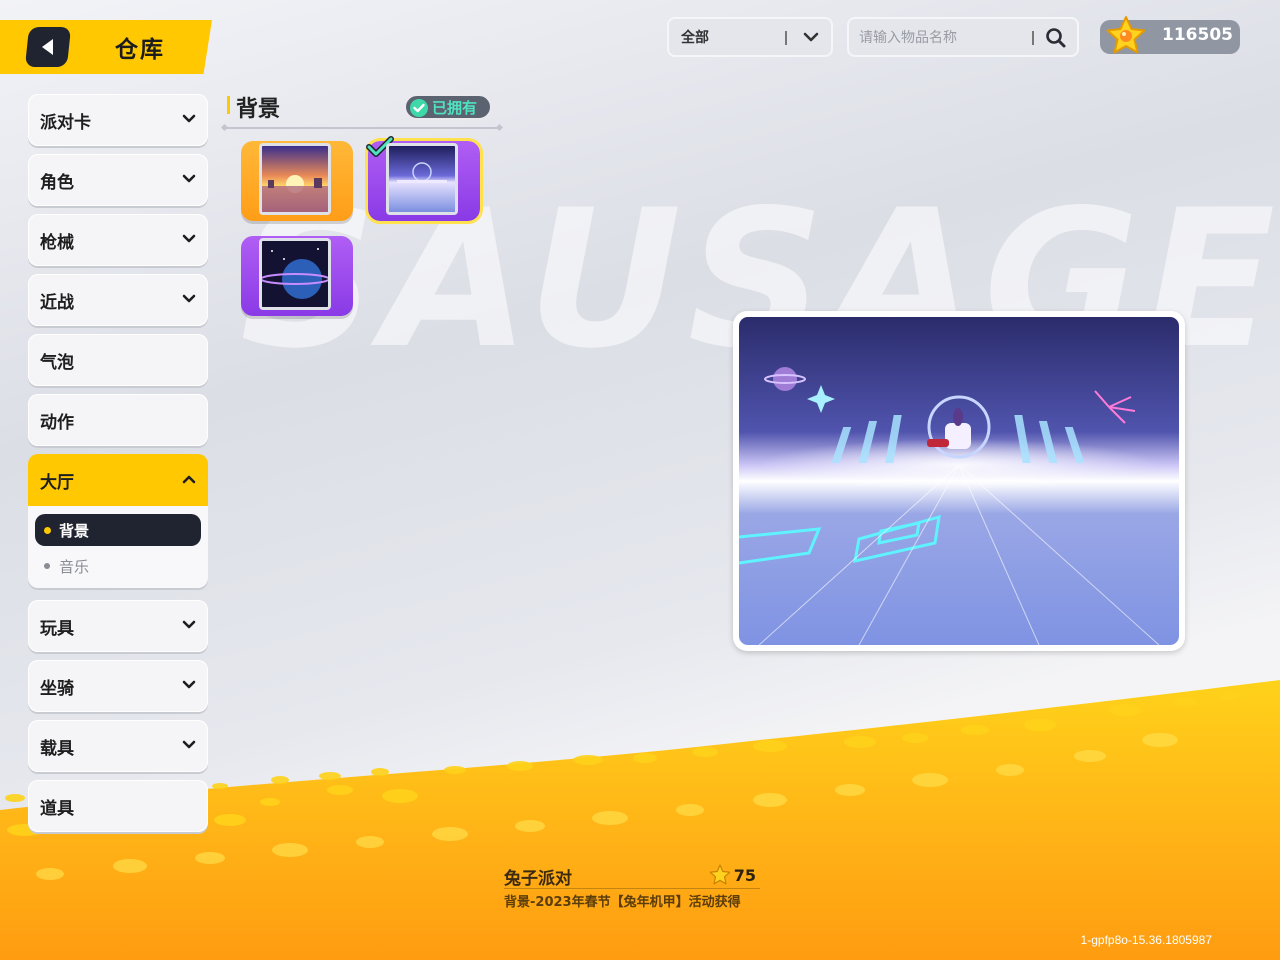  I want to click on item-detail-info: 兔子派对 75 背景-2023年春节【兔年机甲】活动获得, so click(632, 887).